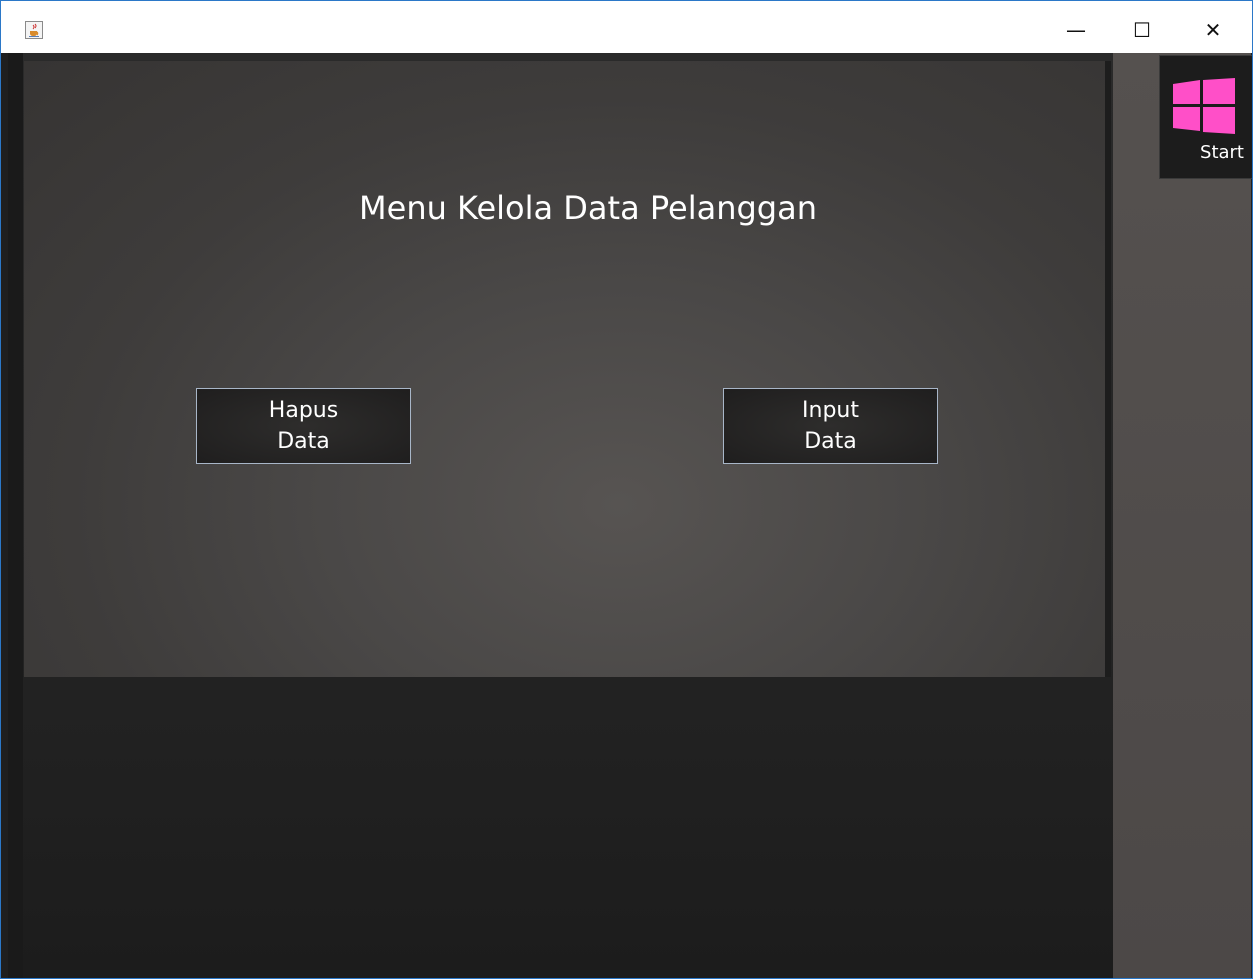  I want to click on java-cup-icon, so click(34, 30).